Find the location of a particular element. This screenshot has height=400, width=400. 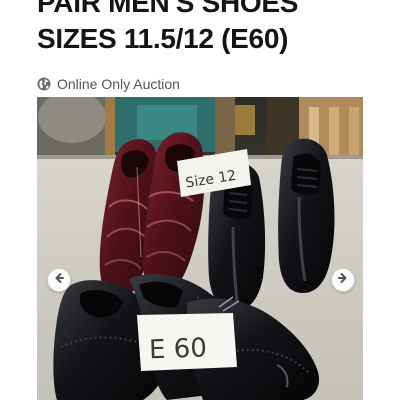

listing-title-line-2: SIZES 11.5/12 (E60) is located at coordinates (163, 38).